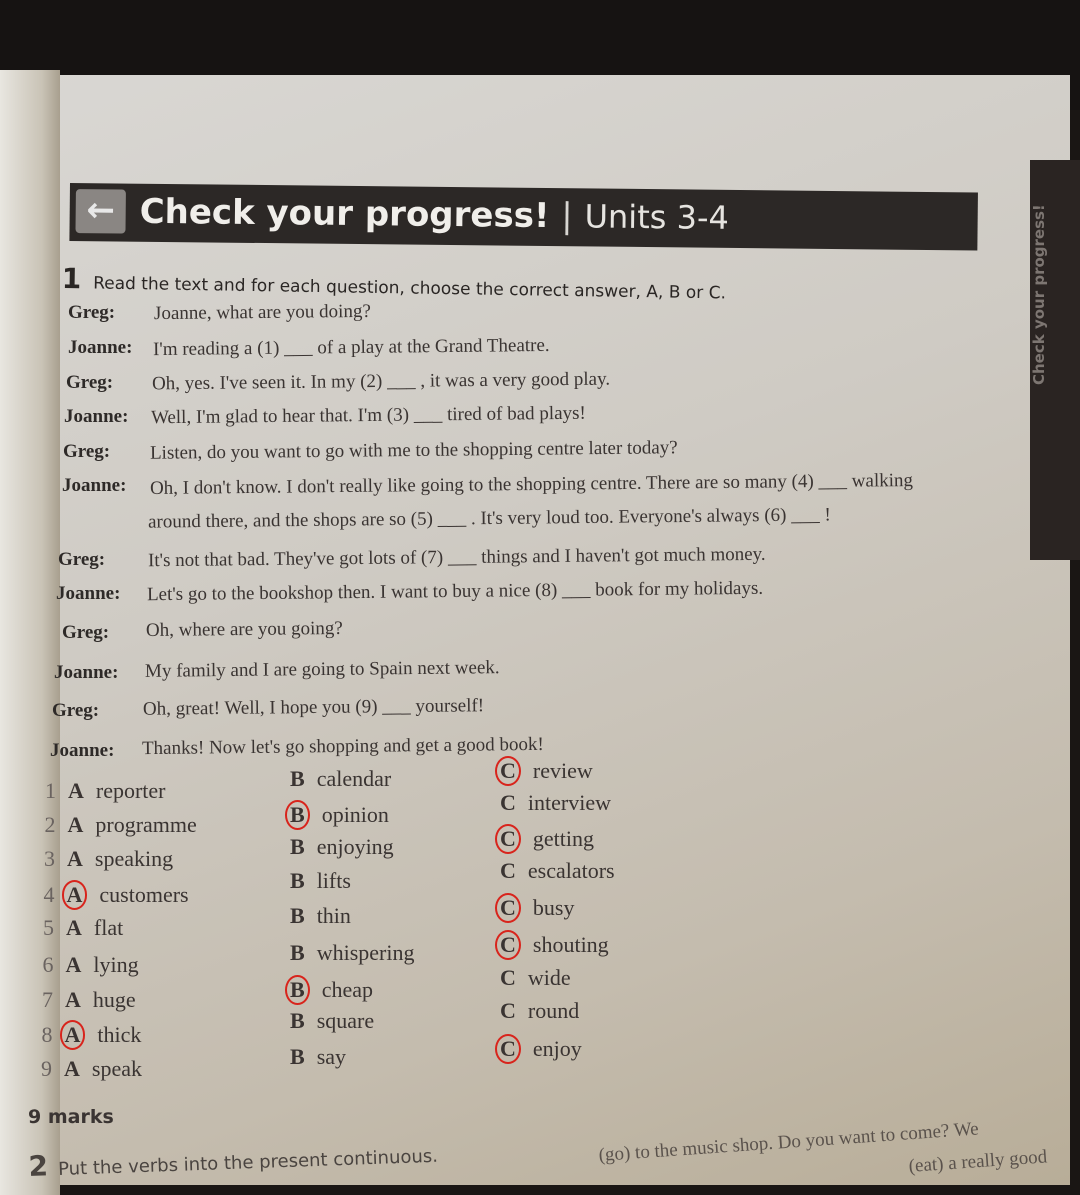 Image resolution: width=1080 pixels, height=1195 pixels. I want to click on option-5-c: Cbusy, so click(535, 908).